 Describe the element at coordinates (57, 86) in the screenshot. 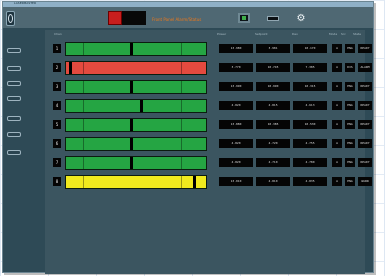

I see `lane-number: 3` at that location.